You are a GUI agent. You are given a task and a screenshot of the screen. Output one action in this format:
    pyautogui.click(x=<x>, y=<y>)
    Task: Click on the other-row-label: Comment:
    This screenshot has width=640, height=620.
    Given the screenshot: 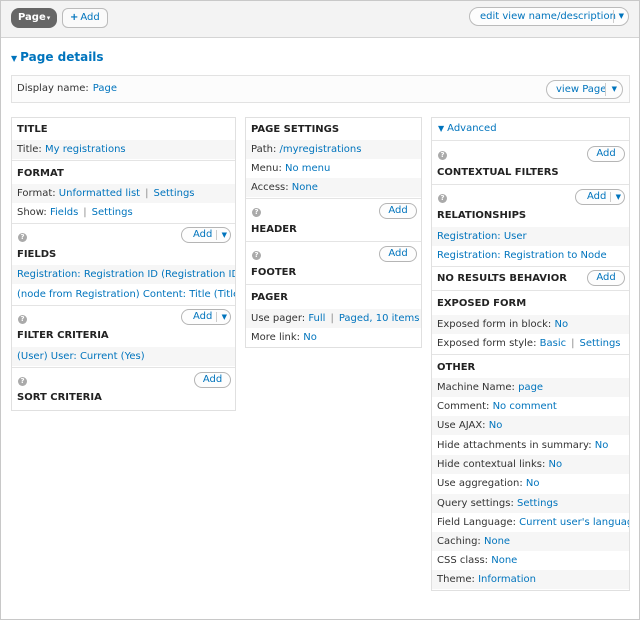 What is the action you would take?
    pyautogui.click(x=463, y=406)
    